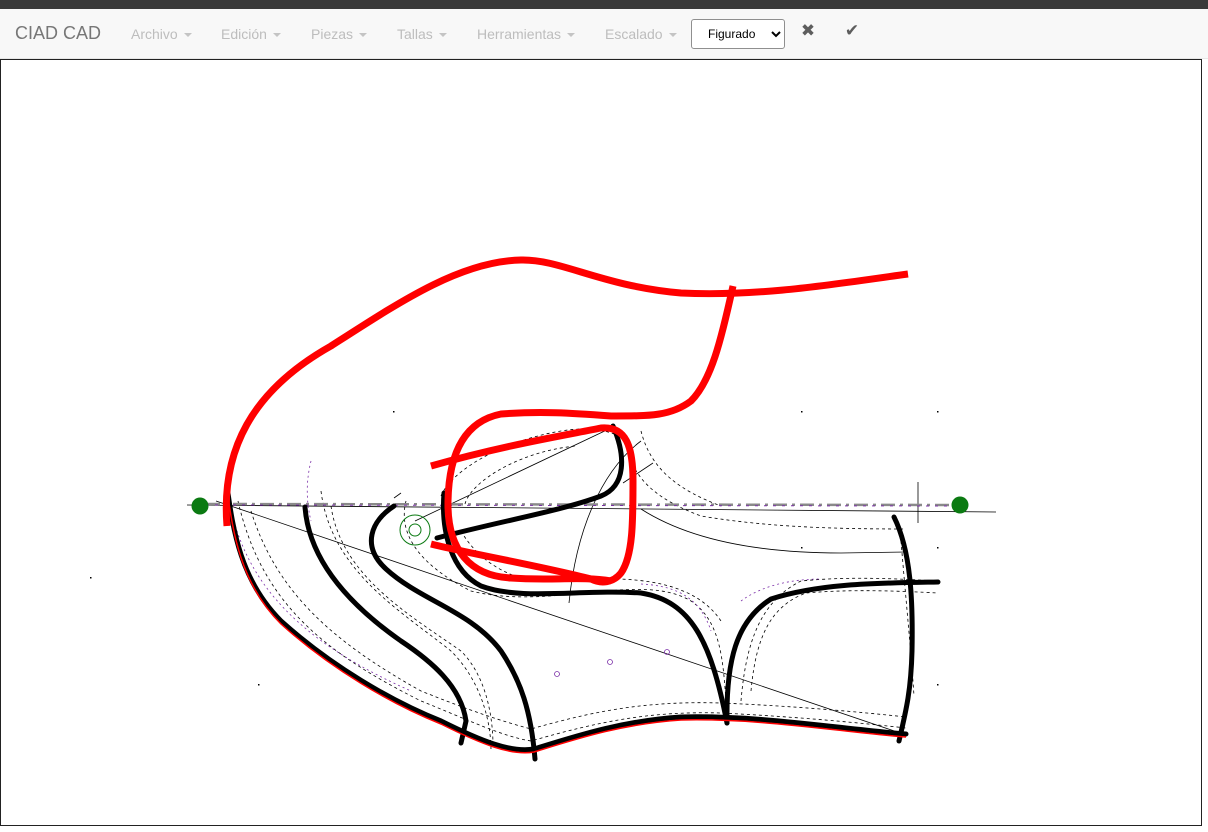 The width and height of the screenshot is (1208, 832). Describe the element at coordinates (332, 34) in the screenshot. I see `menu-piezas-label: Piezas` at that location.